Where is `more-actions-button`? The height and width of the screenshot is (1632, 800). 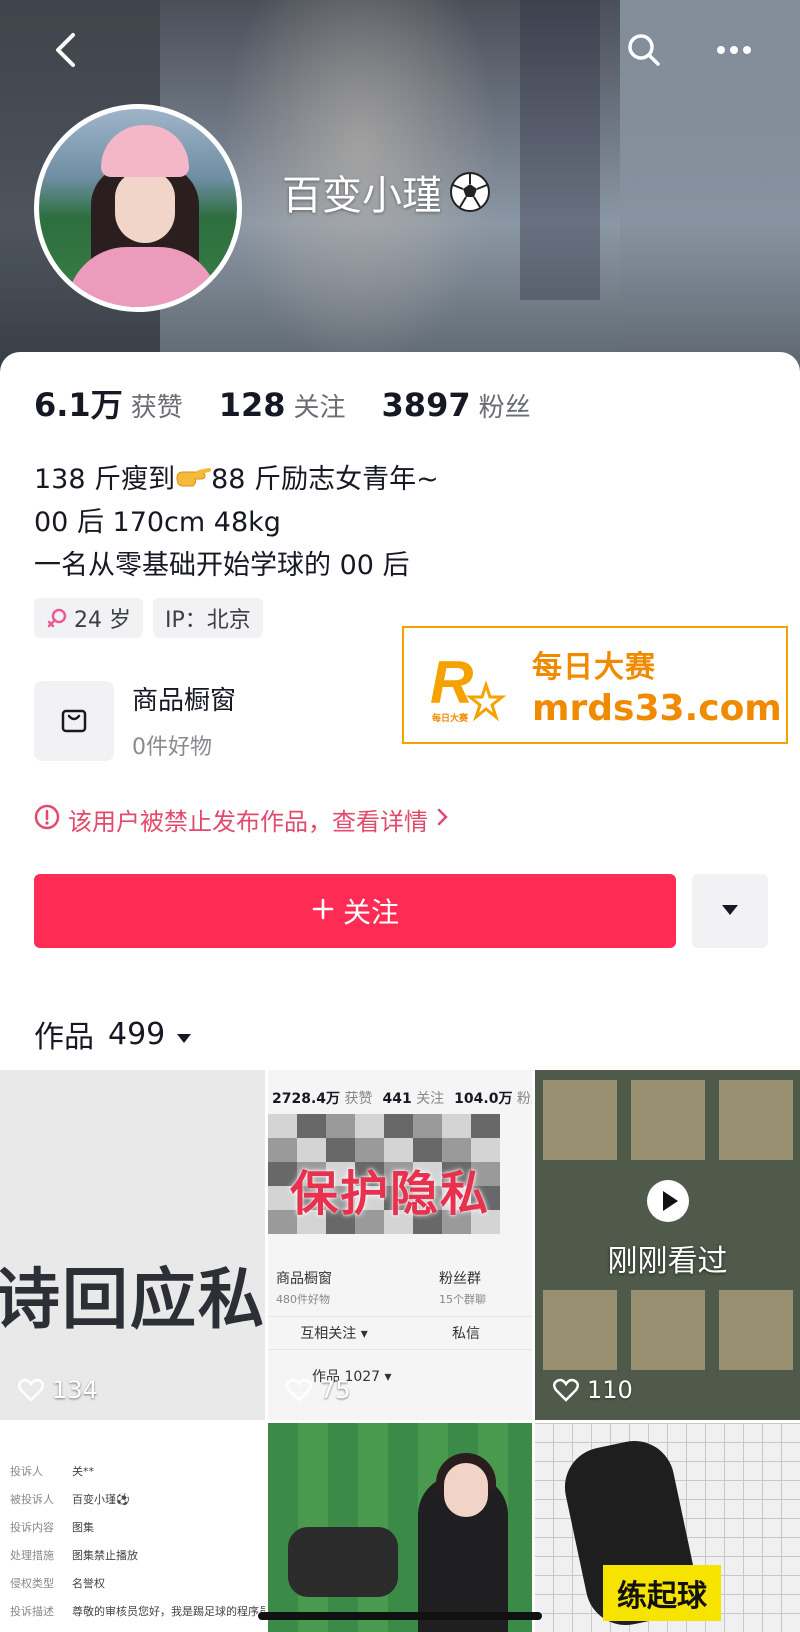
more-actions-button is located at coordinates (730, 911).